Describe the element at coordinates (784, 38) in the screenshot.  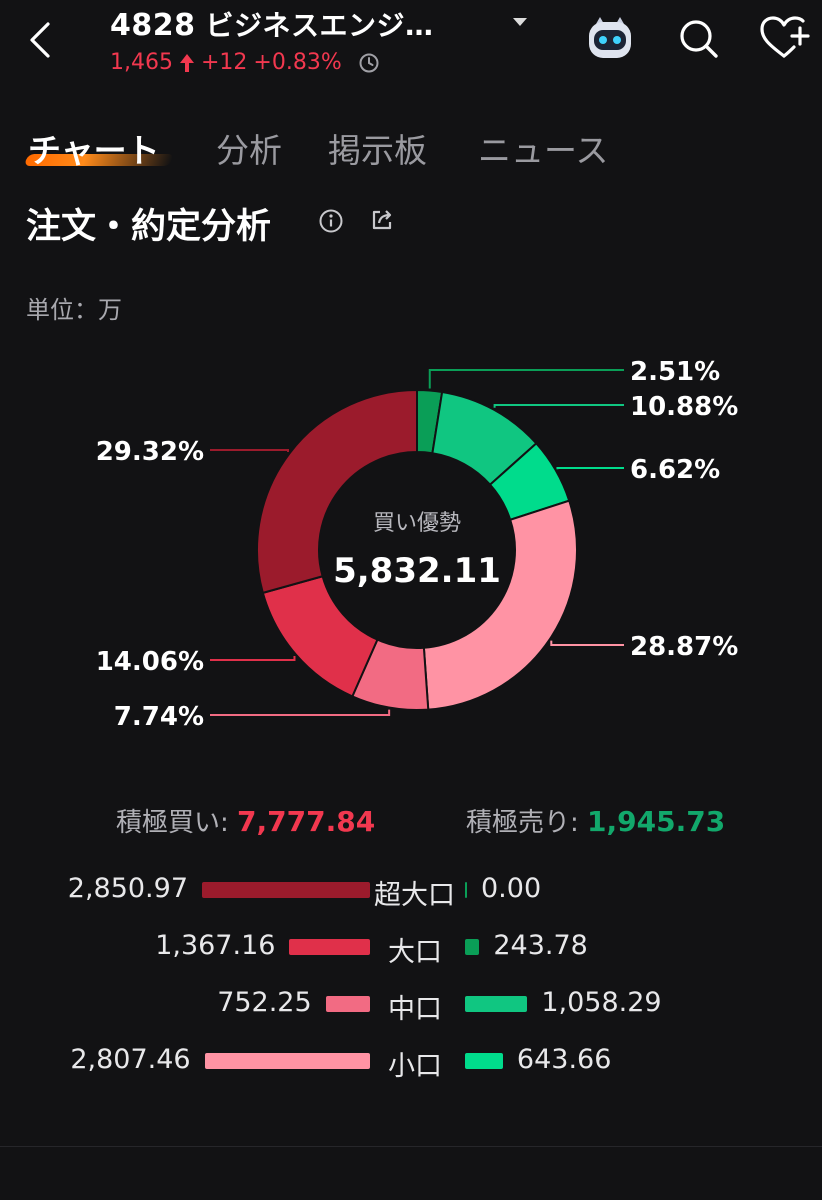
I see `heart-plus-icon` at that location.